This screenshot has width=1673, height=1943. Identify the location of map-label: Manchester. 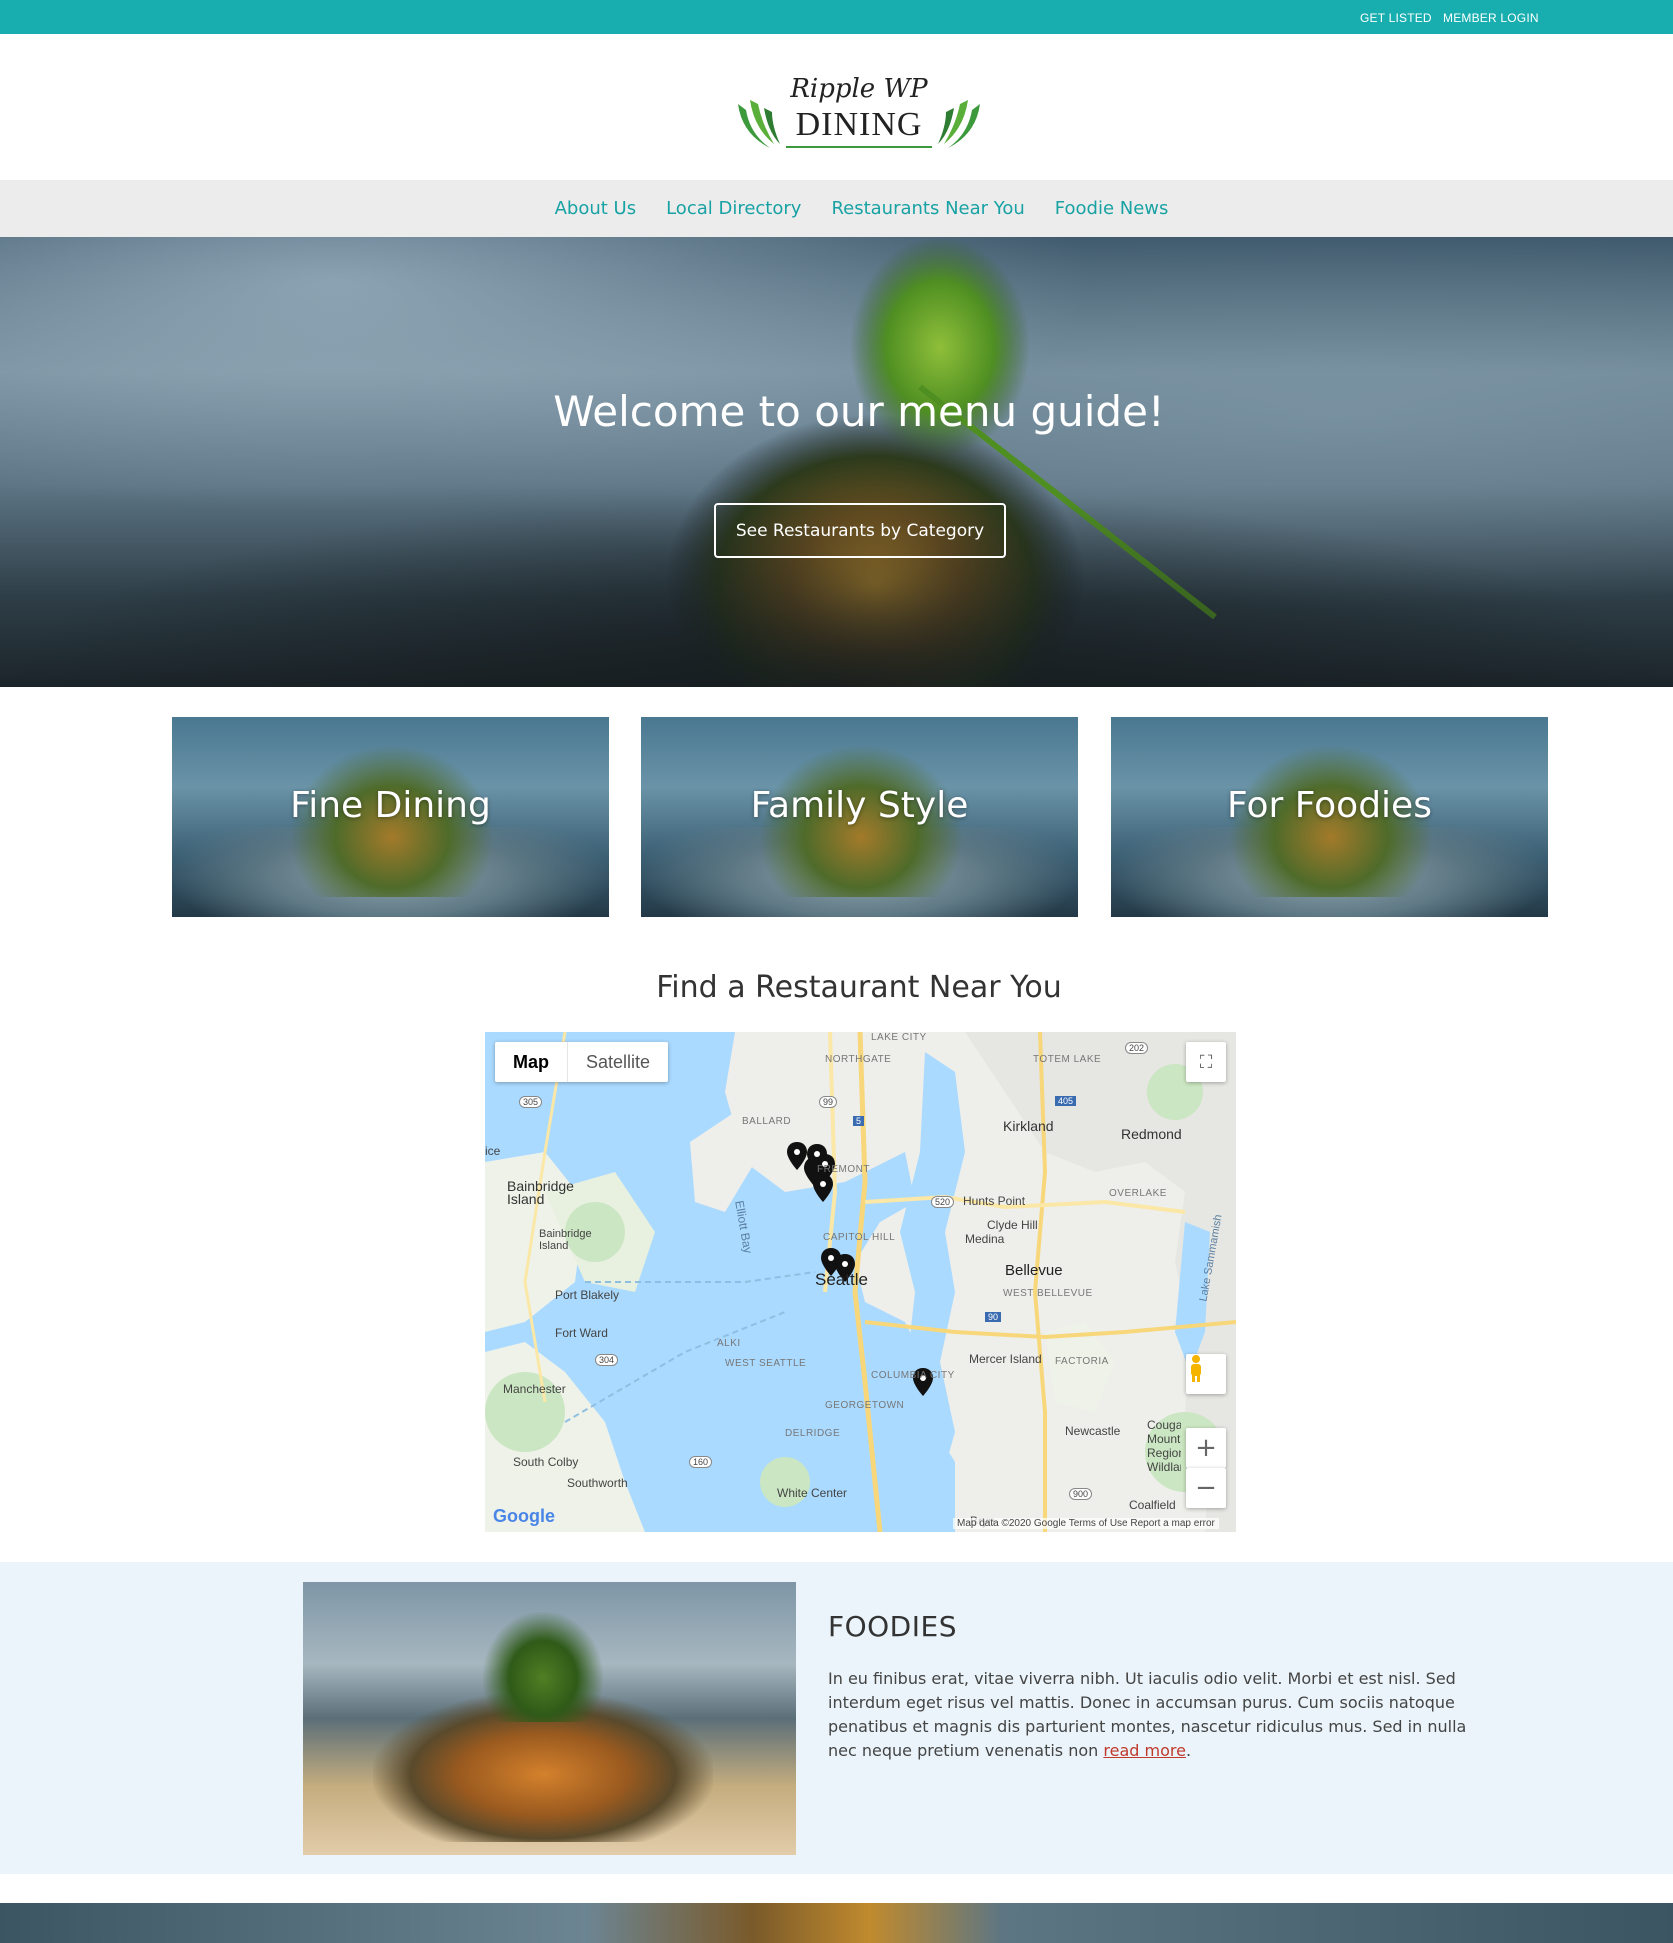
(534, 1389).